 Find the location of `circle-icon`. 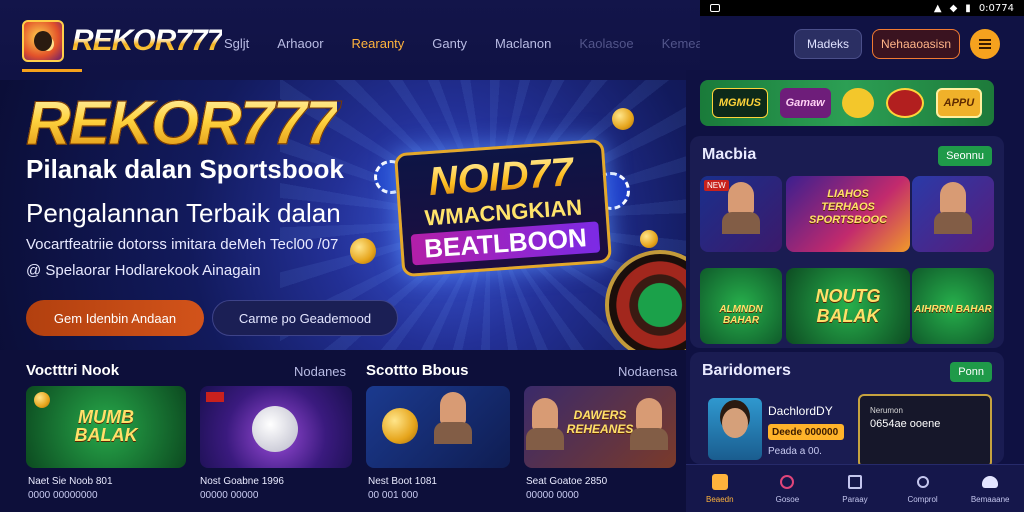

circle-icon is located at coordinates (787, 482).